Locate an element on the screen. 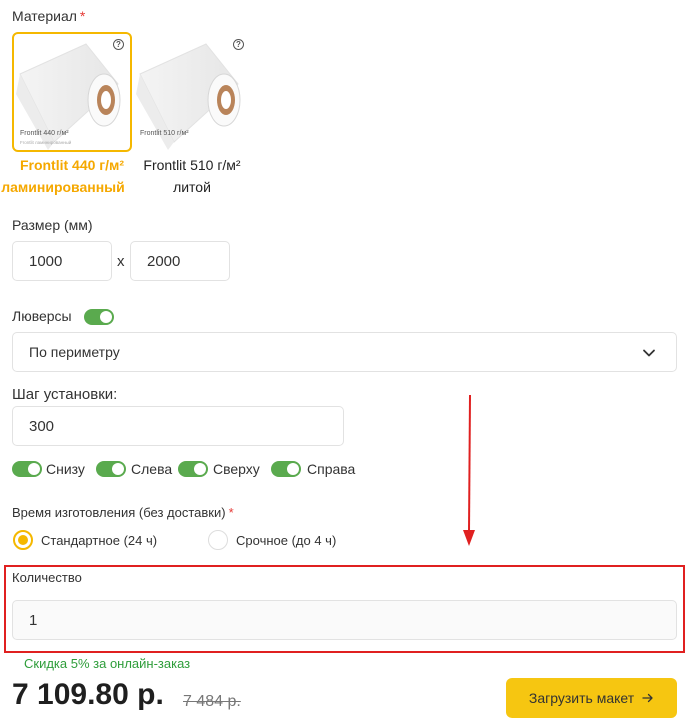 This screenshot has width=692, height=726. upload-layout-button: Загрузить макет is located at coordinates (591, 698).